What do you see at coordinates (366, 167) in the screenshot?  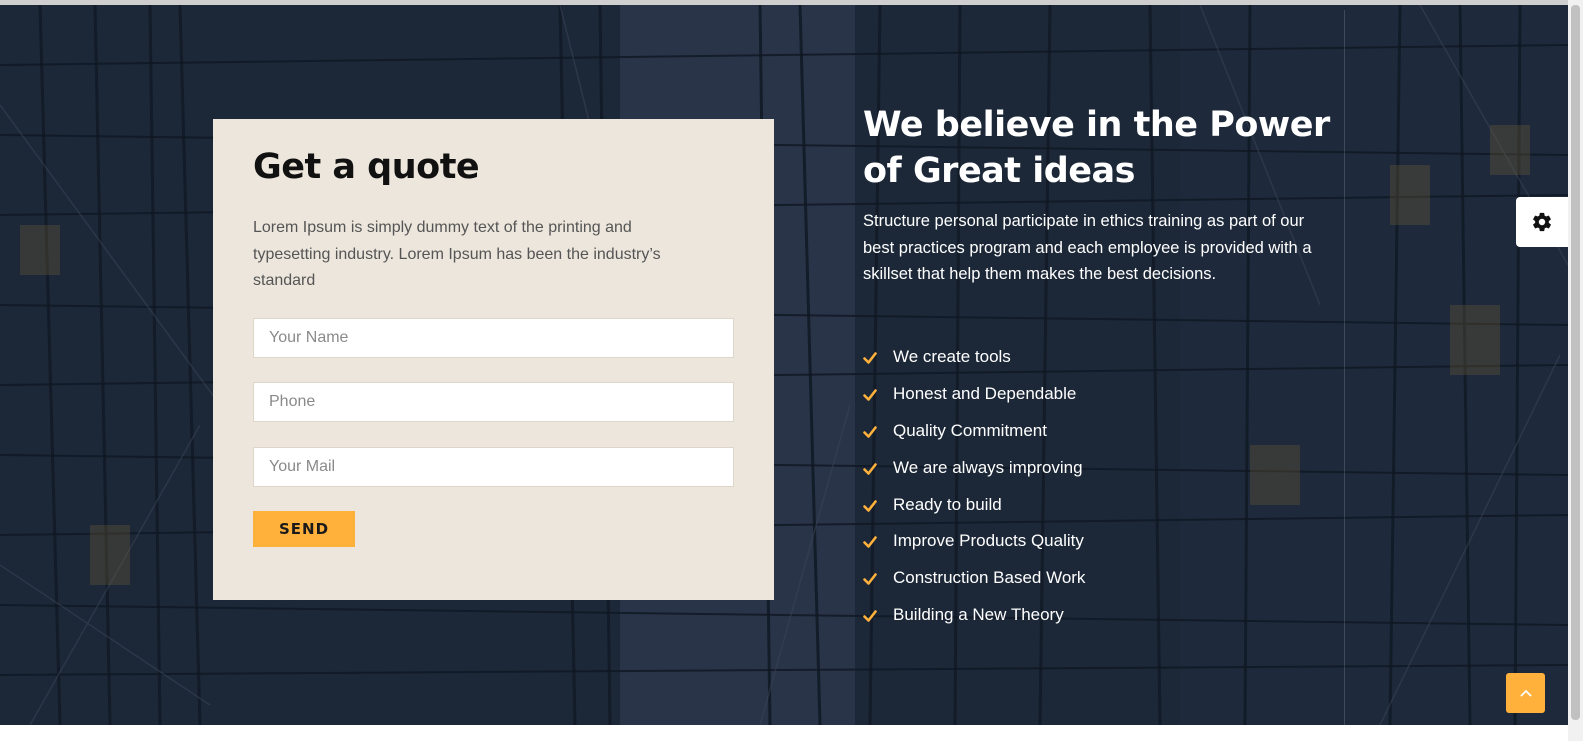 I see `quote-title: Get a quote` at bounding box center [366, 167].